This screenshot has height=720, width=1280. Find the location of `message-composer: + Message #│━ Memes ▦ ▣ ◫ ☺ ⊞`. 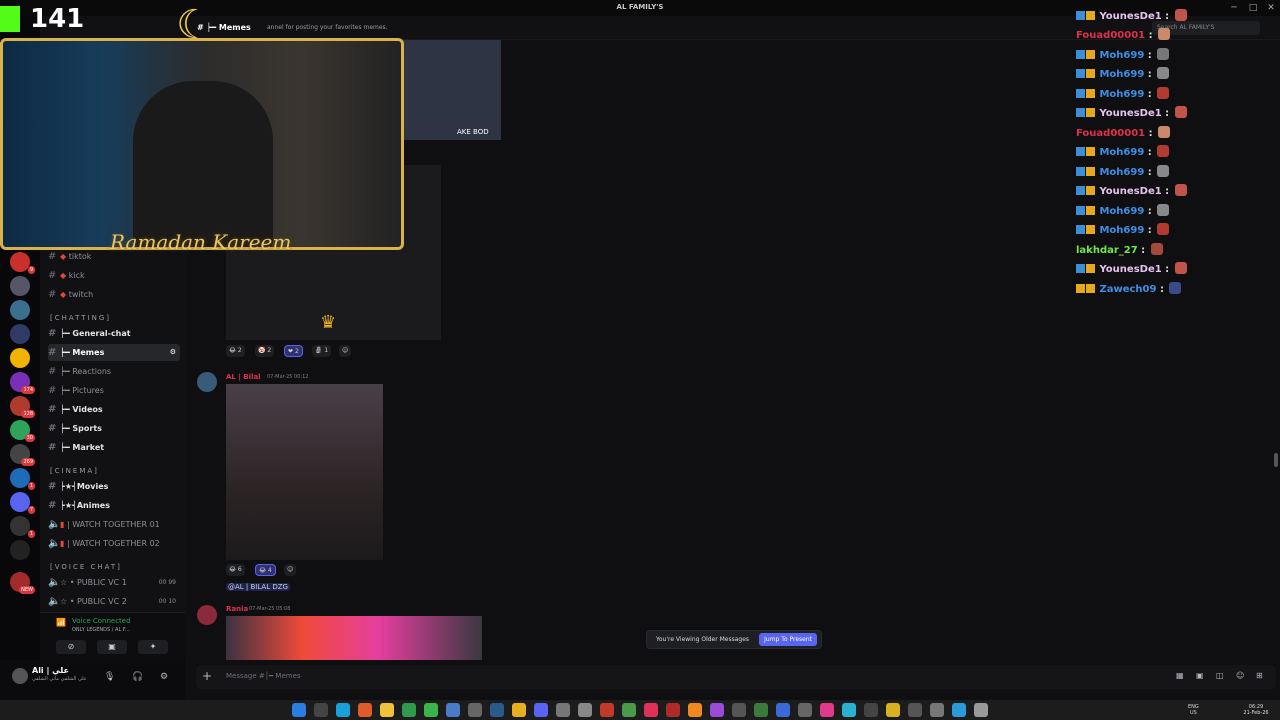

message-composer: + Message #│━ Memes ▦ ▣ ◫ ☺ ⊞ is located at coordinates (736, 677).